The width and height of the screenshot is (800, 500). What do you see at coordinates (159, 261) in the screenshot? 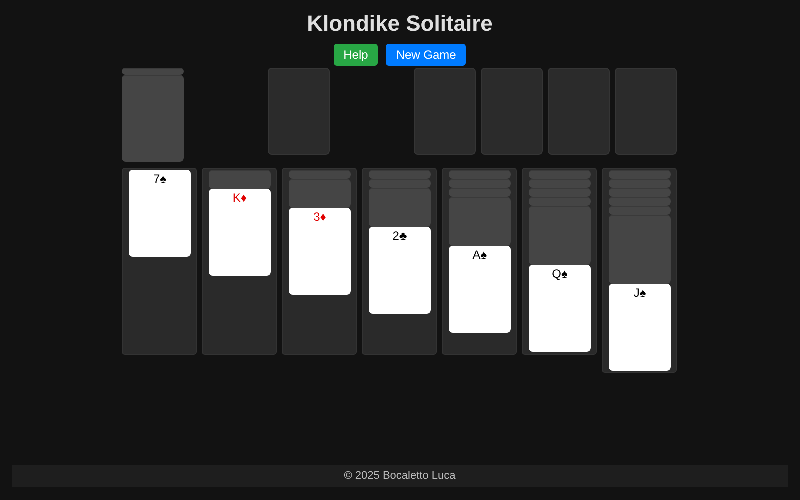
I see `tableau-column: 7♠` at bounding box center [159, 261].